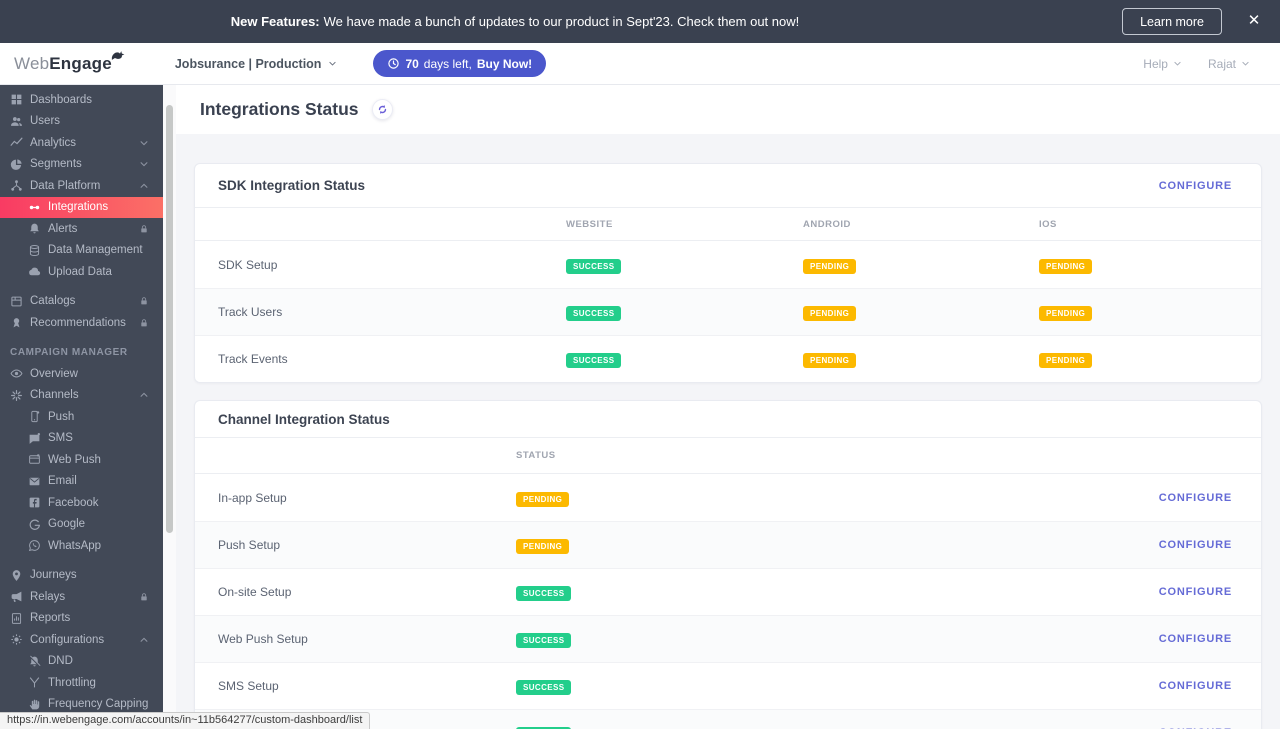 This screenshot has width=1280, height=729. Describe the element at coordinates (144, 640) in the screenshot. I see `chevron-up-icon` at that location.